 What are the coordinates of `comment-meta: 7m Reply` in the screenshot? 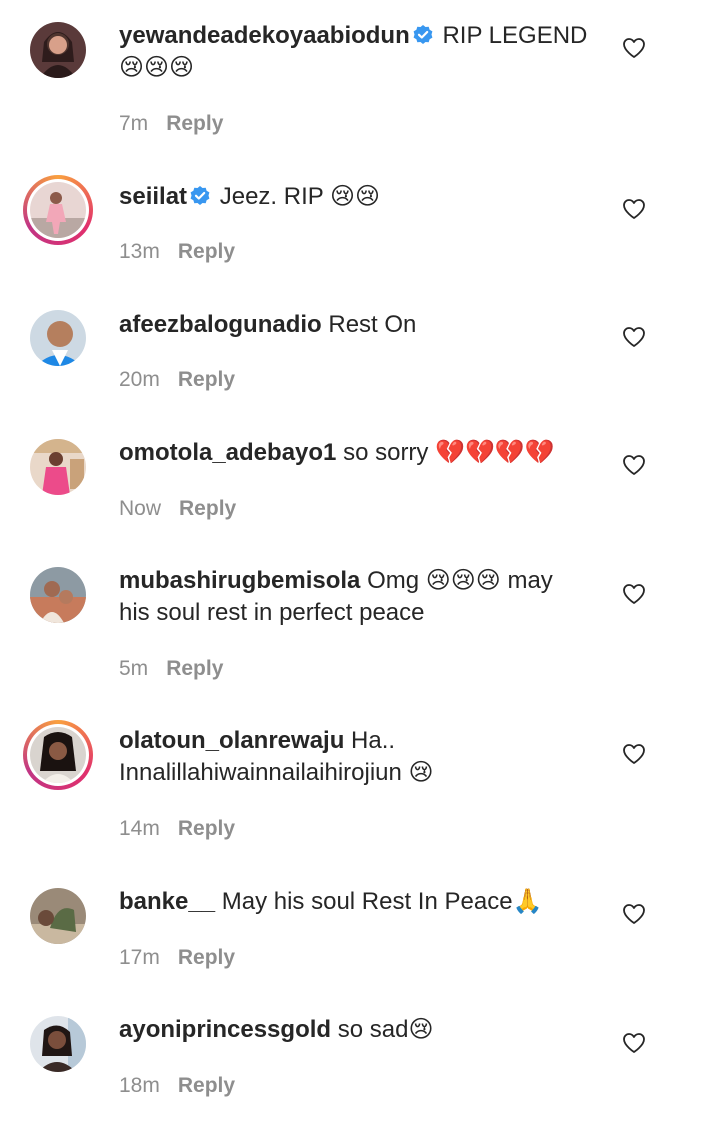 It's located at (171, 124).